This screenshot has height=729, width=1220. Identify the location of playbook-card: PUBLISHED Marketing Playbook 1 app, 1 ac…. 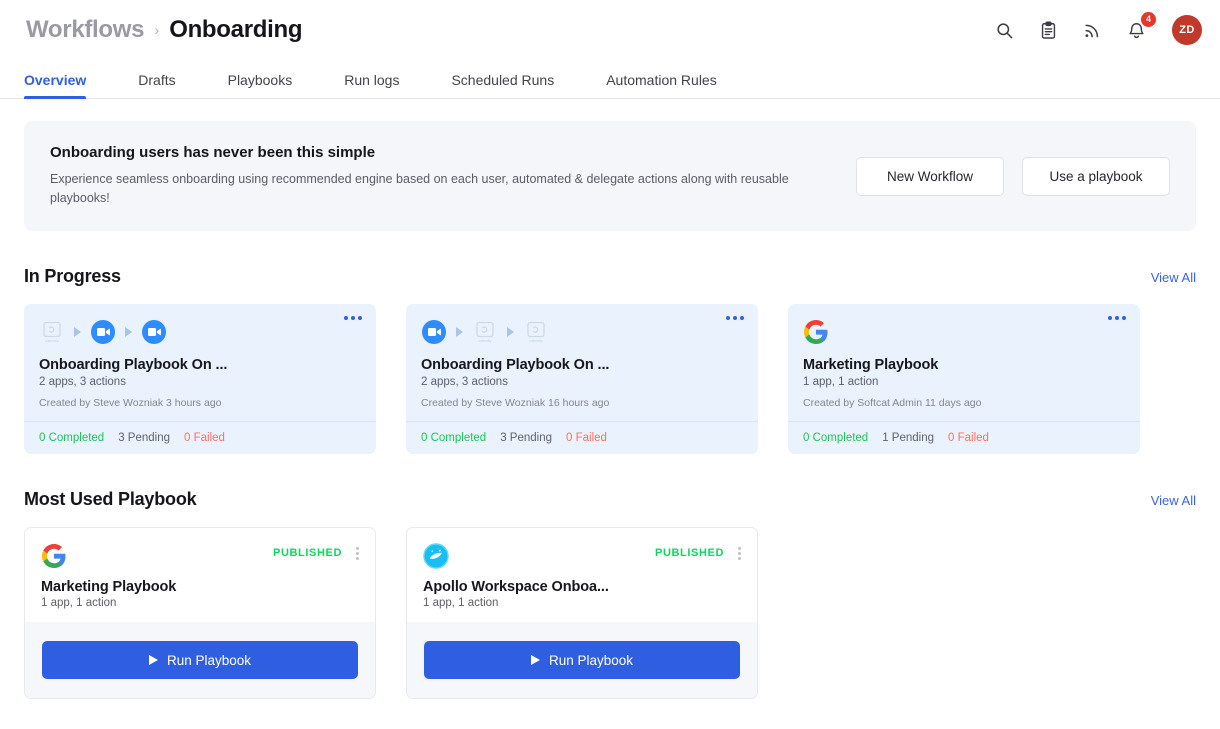
(200, 613).